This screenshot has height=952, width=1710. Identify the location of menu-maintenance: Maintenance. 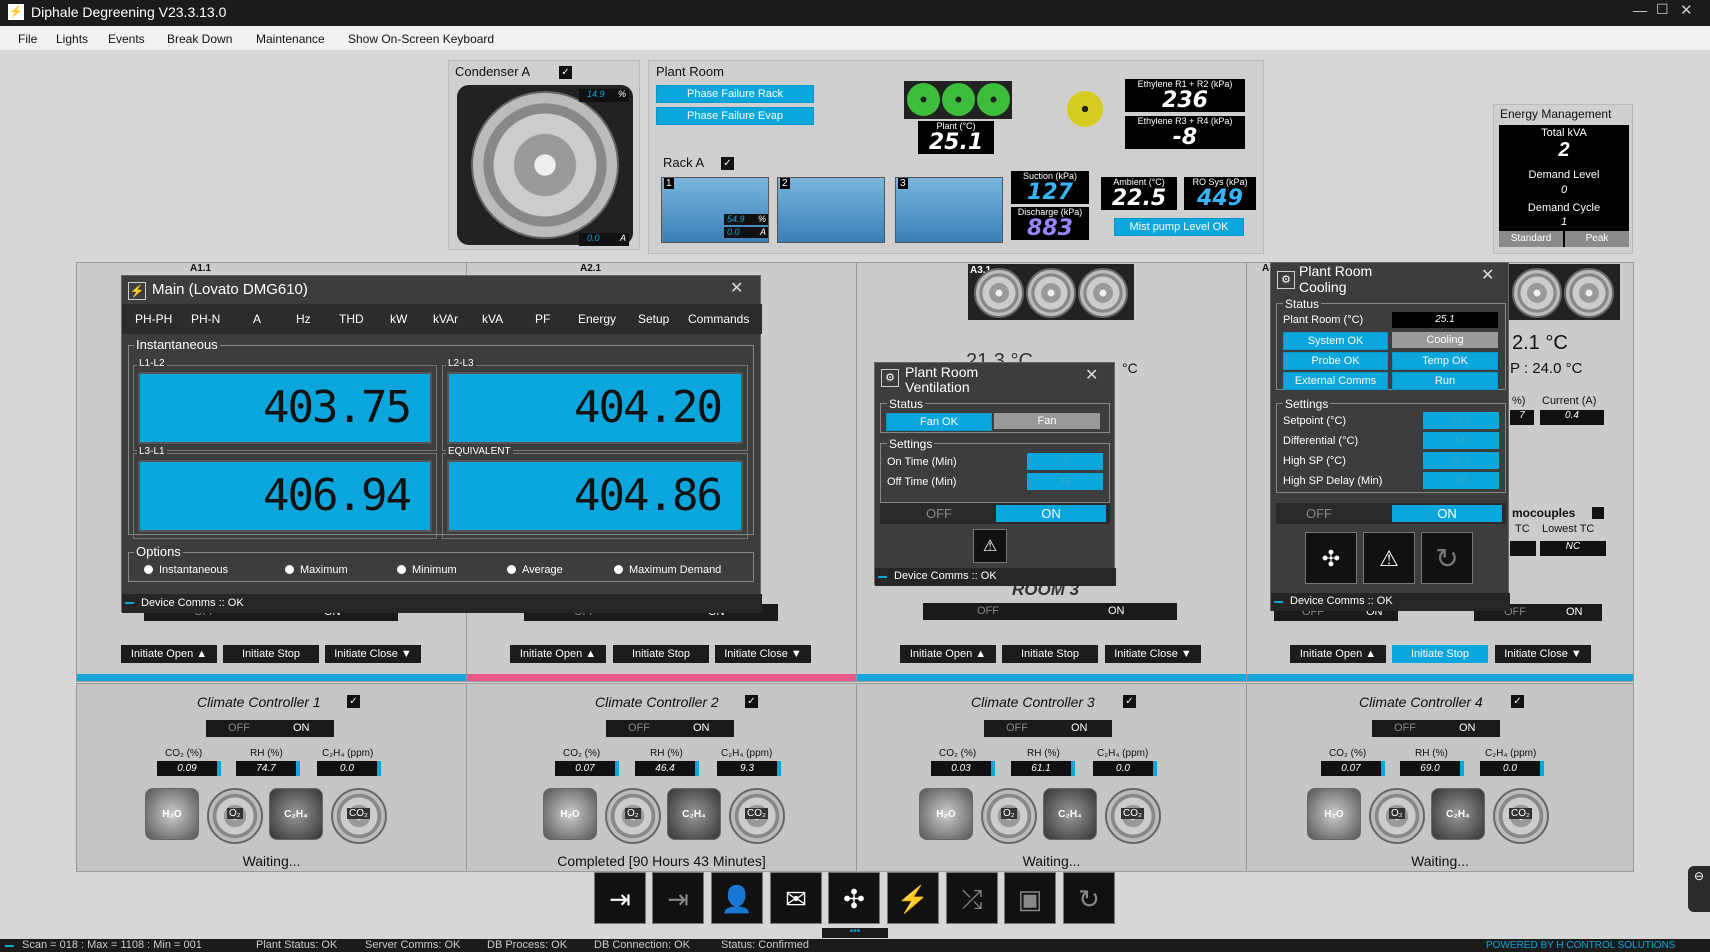
(290, 39).